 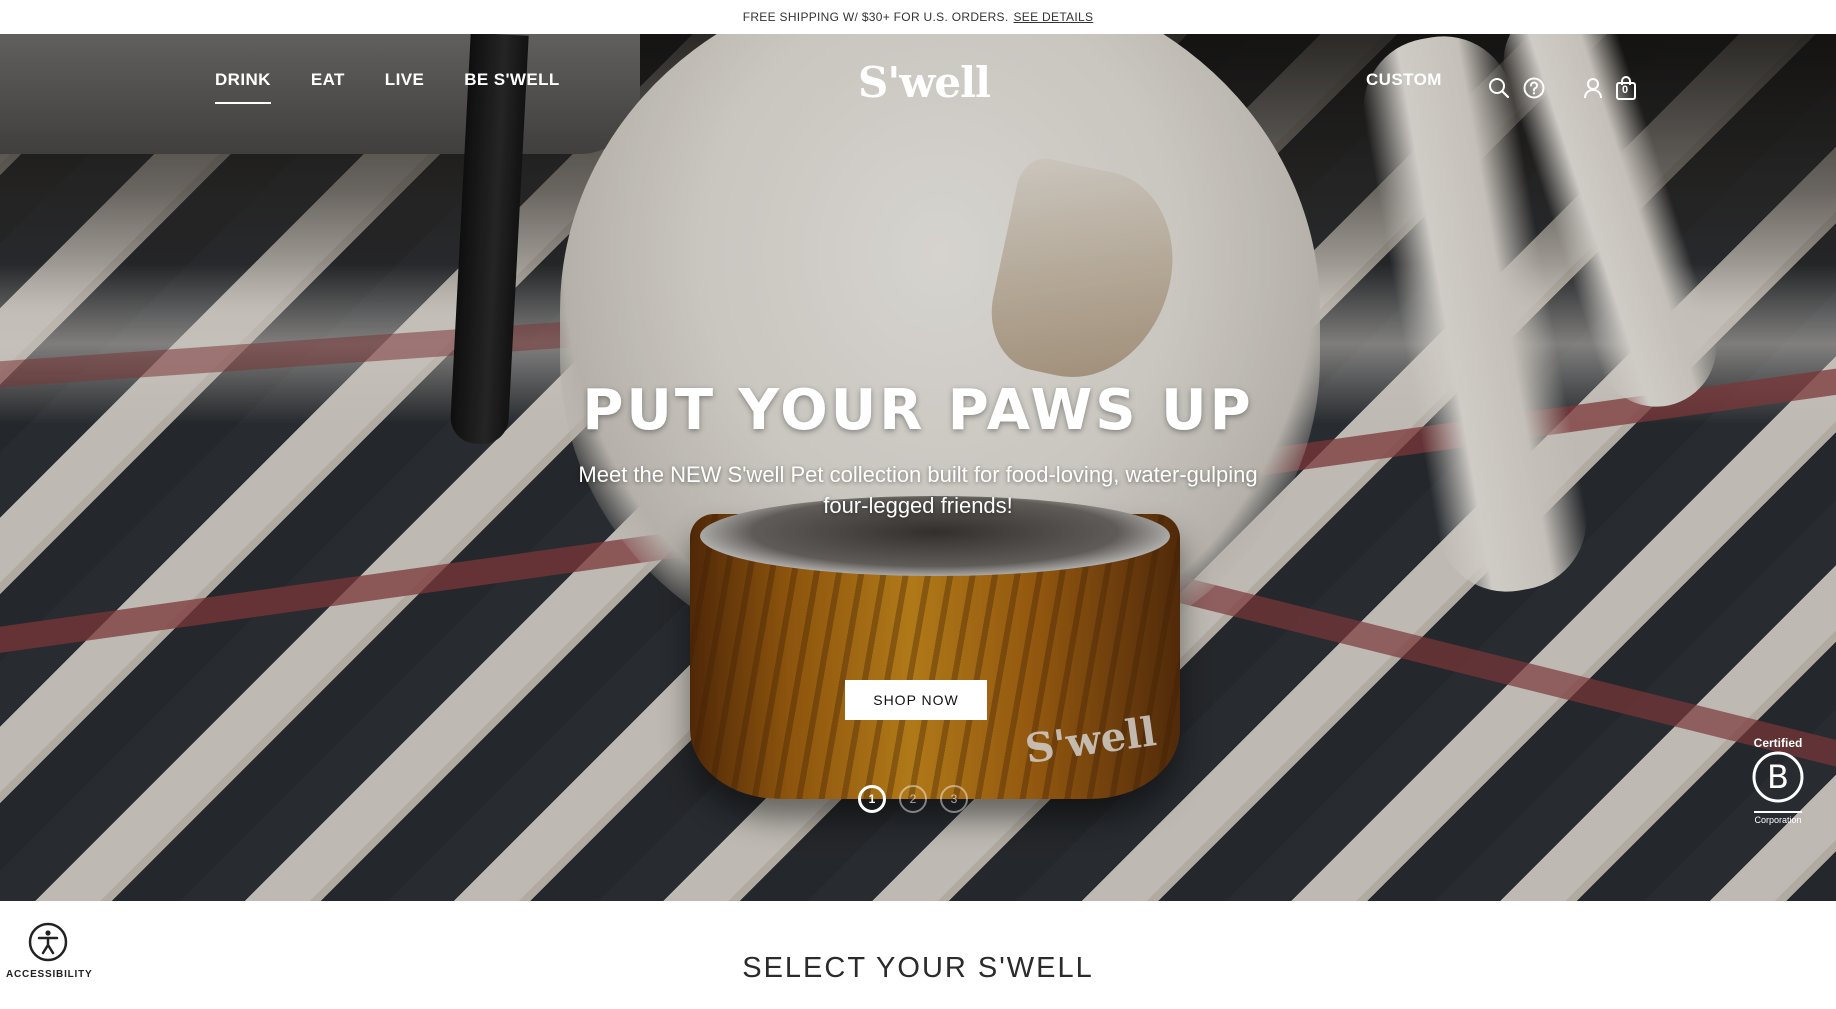 What do you see at coordinates (511, 87) in the screenshot?
I see `nav-be-swell: BE S'WELL` at bounding box center [511, 87].